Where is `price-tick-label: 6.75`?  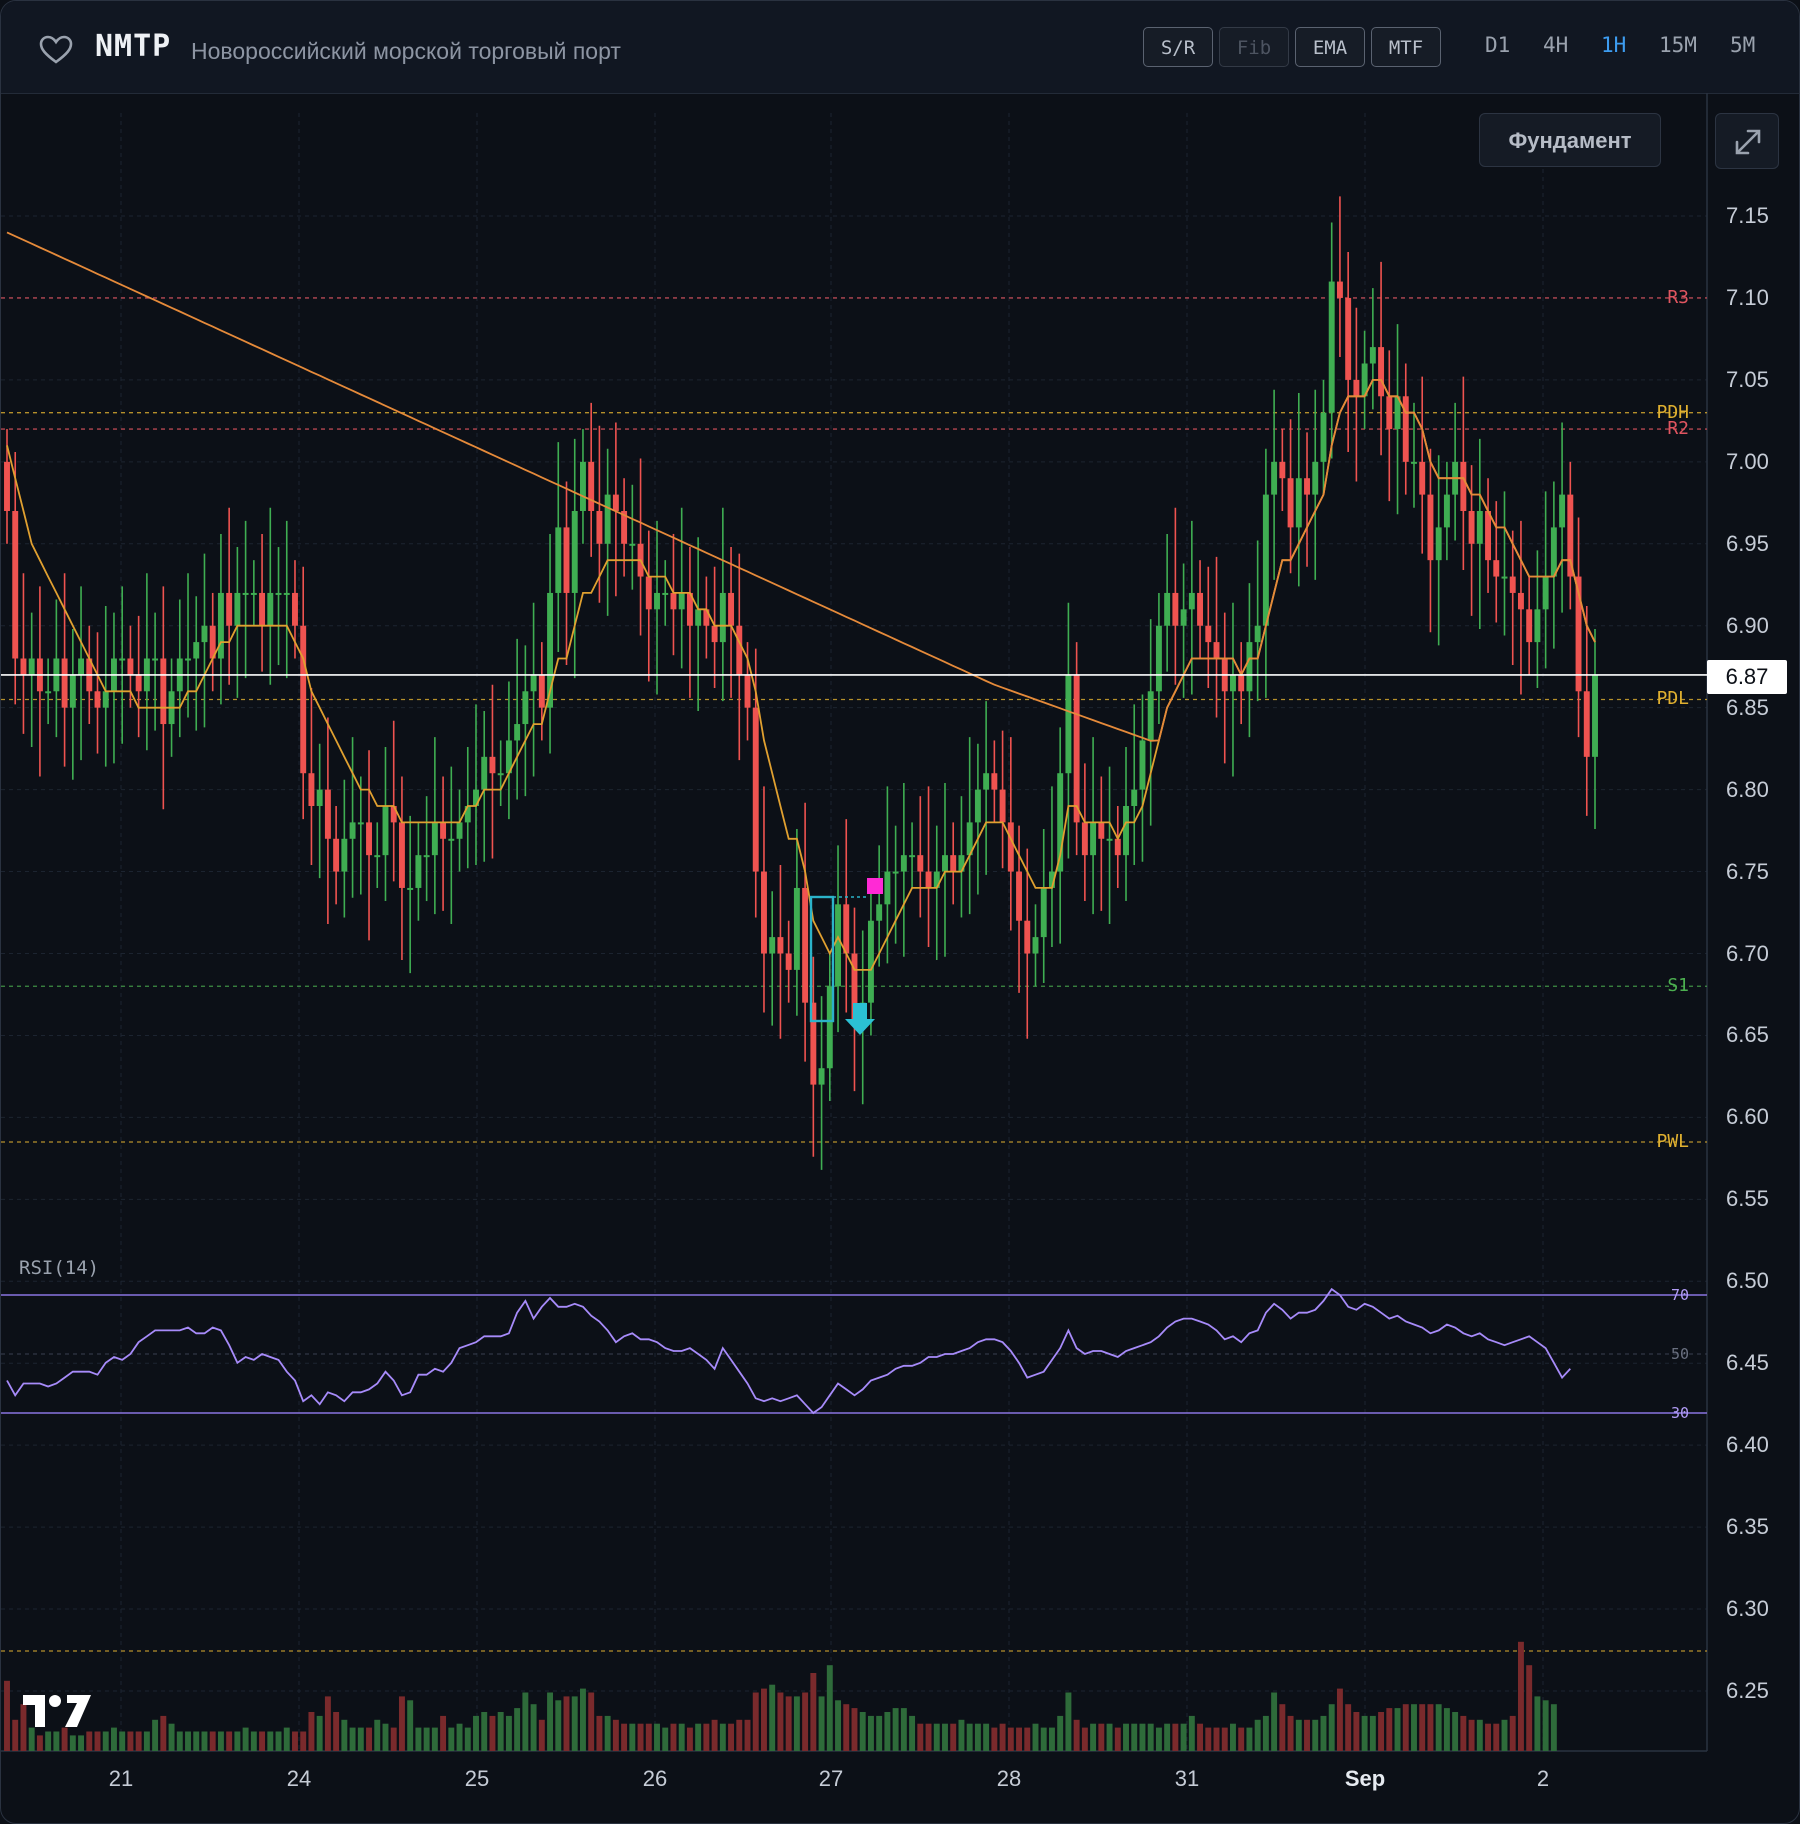
price-tick-label: 6.75 is located at coordinates (1747, 871).